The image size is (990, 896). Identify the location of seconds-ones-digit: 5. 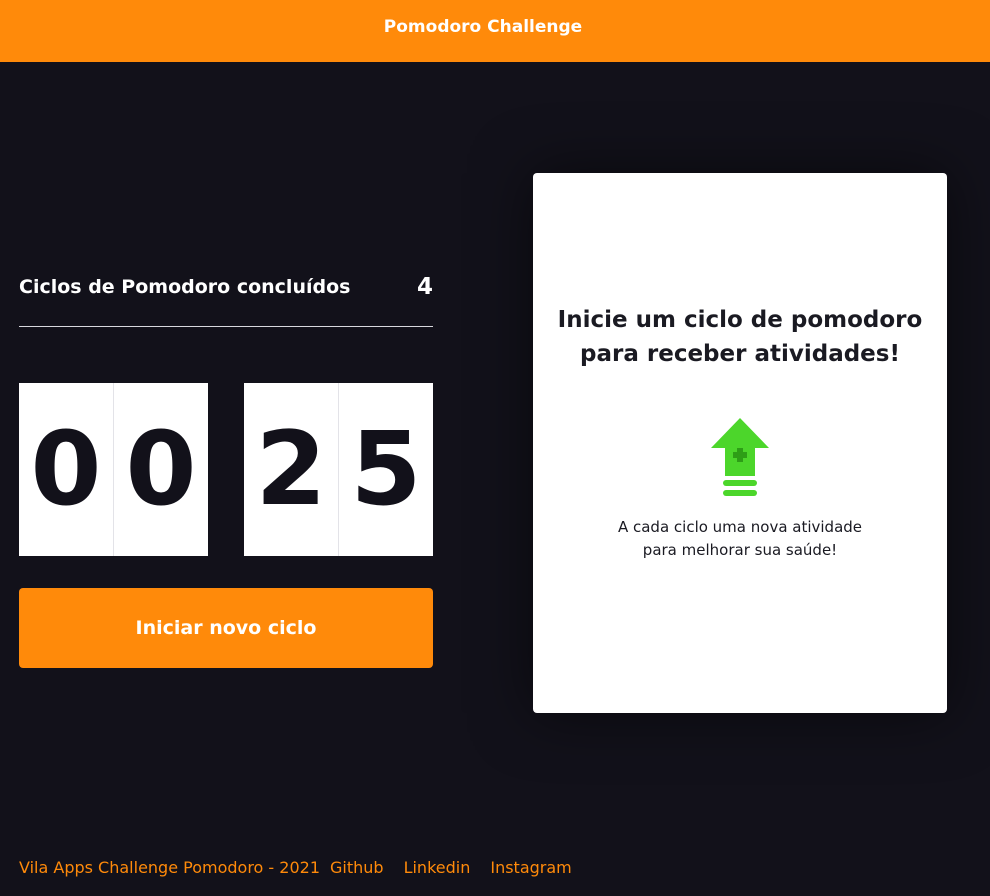
(385, 469).